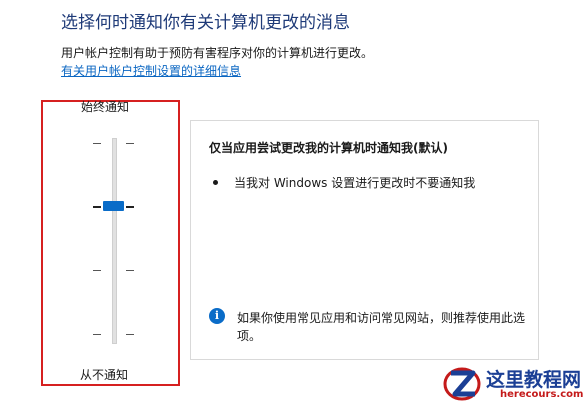  I want to click on watermark-logo-icon, so click(462, 384).